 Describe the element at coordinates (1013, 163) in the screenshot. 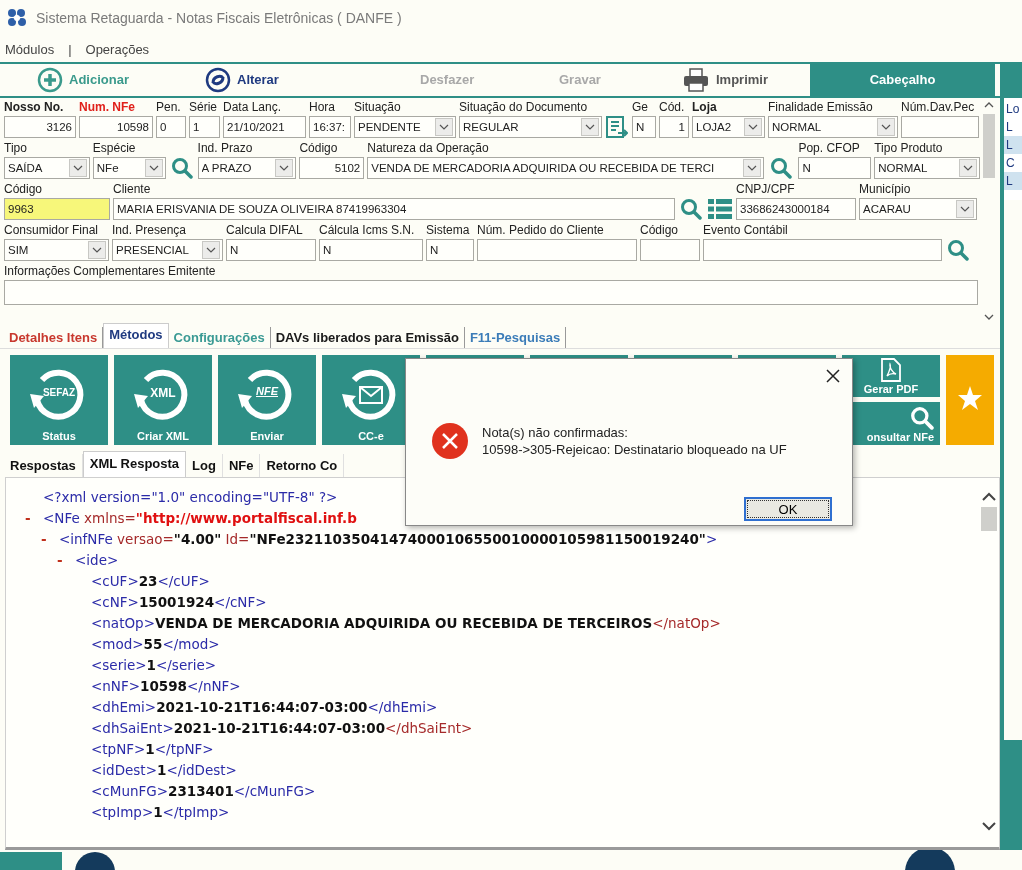

I see `side-list-item: C` at that location.